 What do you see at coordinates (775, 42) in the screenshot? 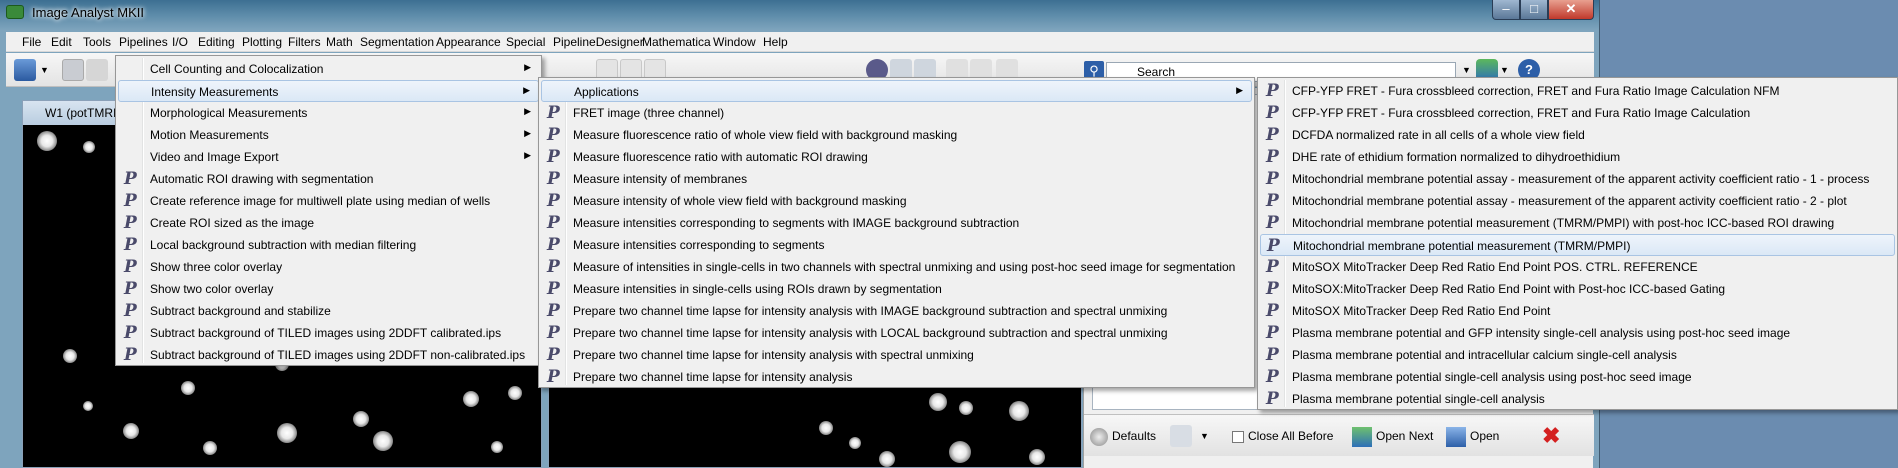
I see `menu-help: Help` at bounding box center [775, 42].